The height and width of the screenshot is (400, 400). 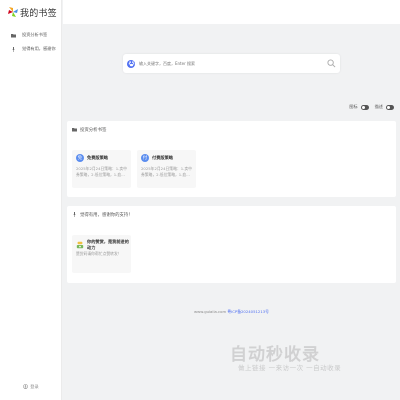 What do you see at coordinates (331, 63) in the screenshot?
I see `search-icon` at bounding box center [331, 63].